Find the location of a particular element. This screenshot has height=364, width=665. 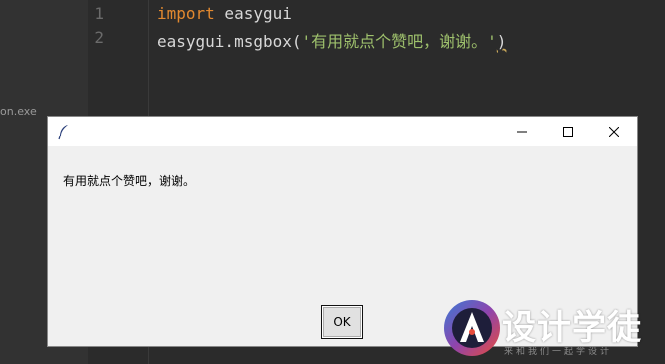

brand-logo-icon is located at coordinates (472, 328).